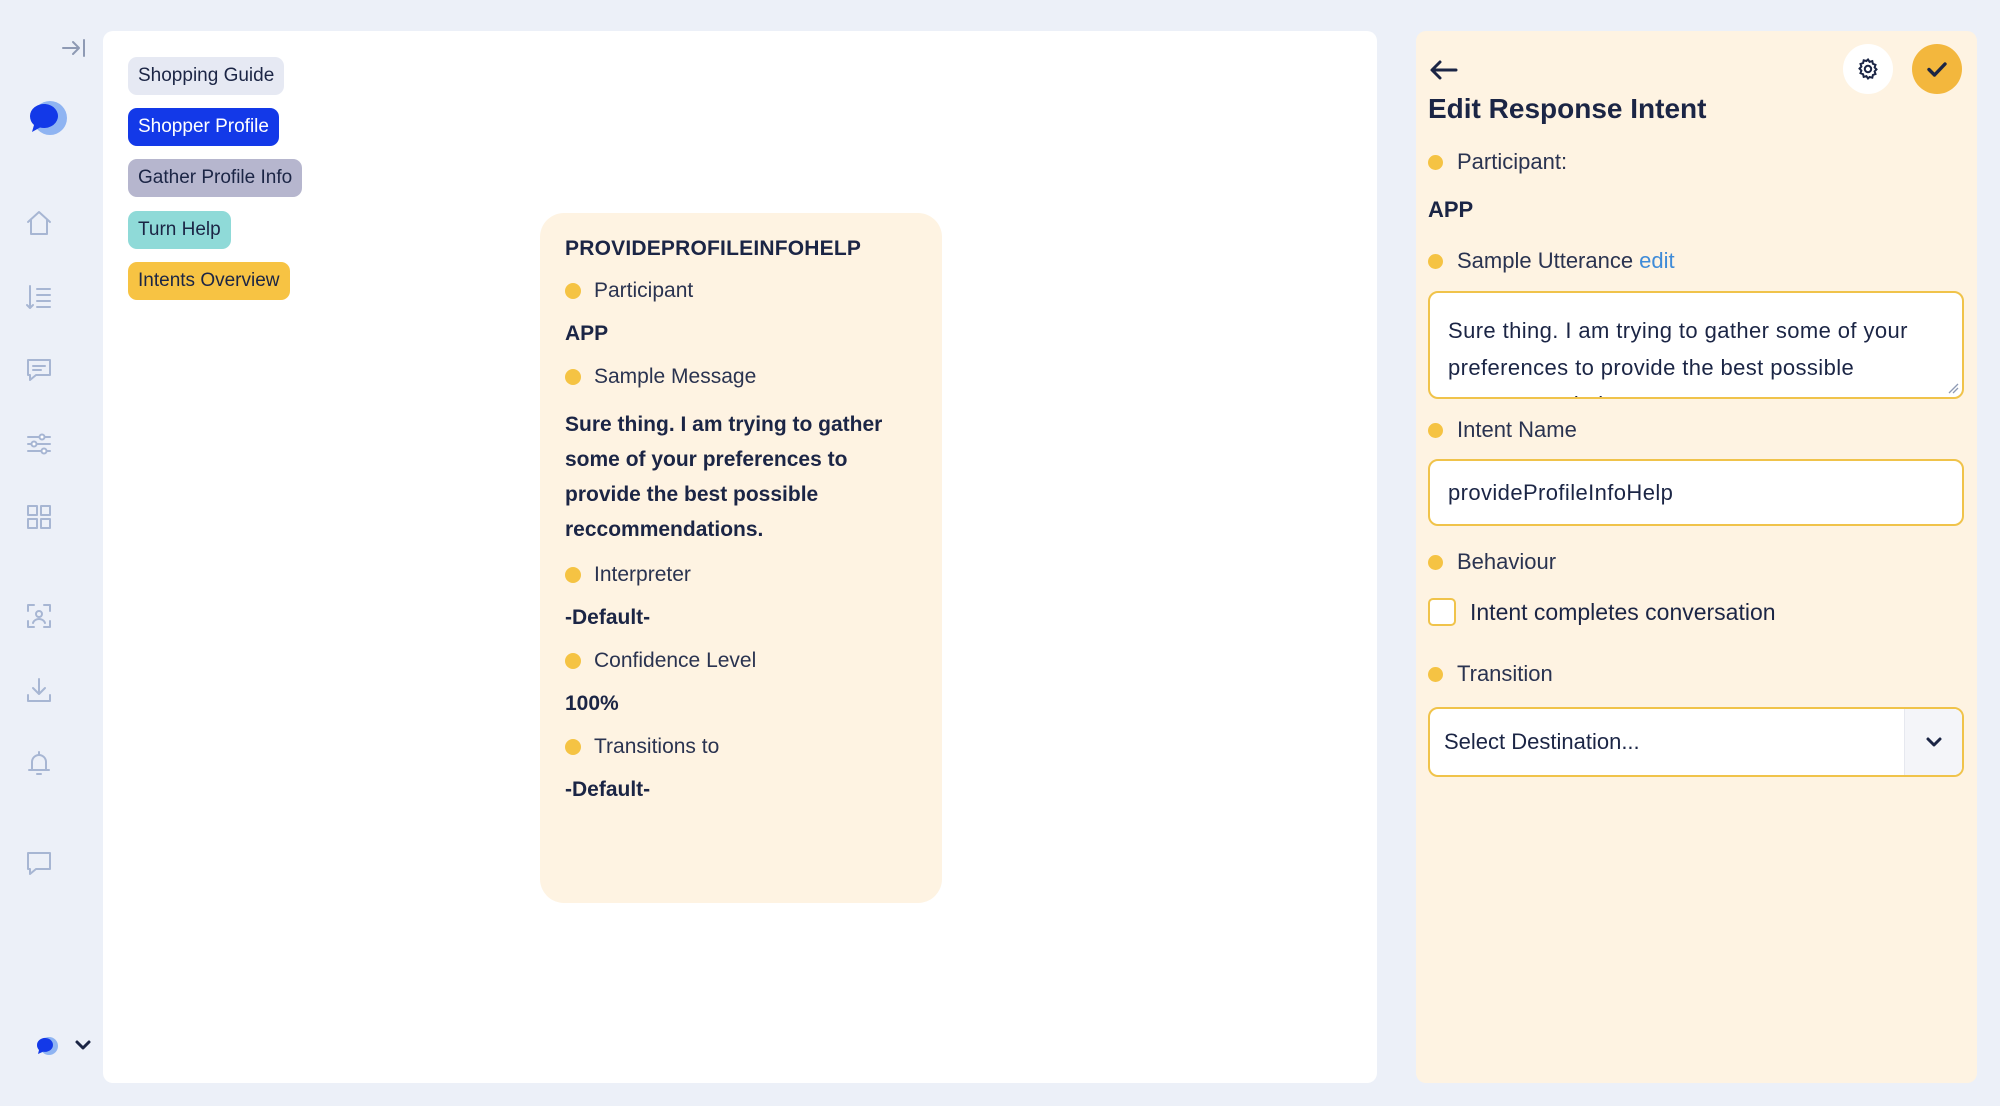 Image resolution: width=2000 pixels, height=1106 pixels. What do you see at coordinates (592, 703) in the screenshot?
I see `node-confidence-value: 100%` at bounding box center [592, 703].